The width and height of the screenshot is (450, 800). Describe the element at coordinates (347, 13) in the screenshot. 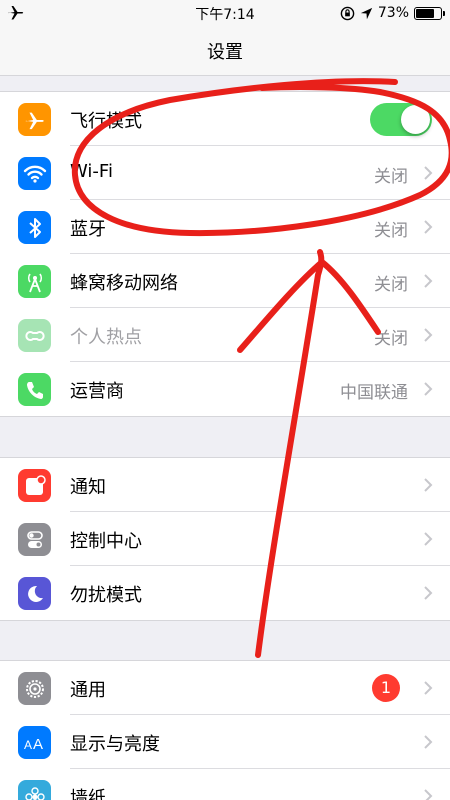

I see `rotation-lock-icon` at that location.